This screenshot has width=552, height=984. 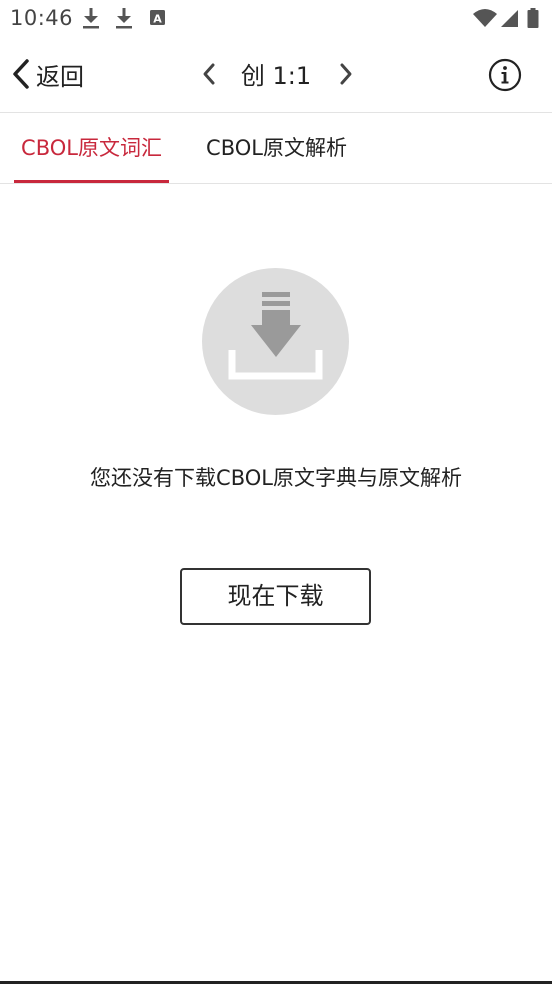 I want to click on chapter-title: 创 1:1, so click(x=276, y=73).